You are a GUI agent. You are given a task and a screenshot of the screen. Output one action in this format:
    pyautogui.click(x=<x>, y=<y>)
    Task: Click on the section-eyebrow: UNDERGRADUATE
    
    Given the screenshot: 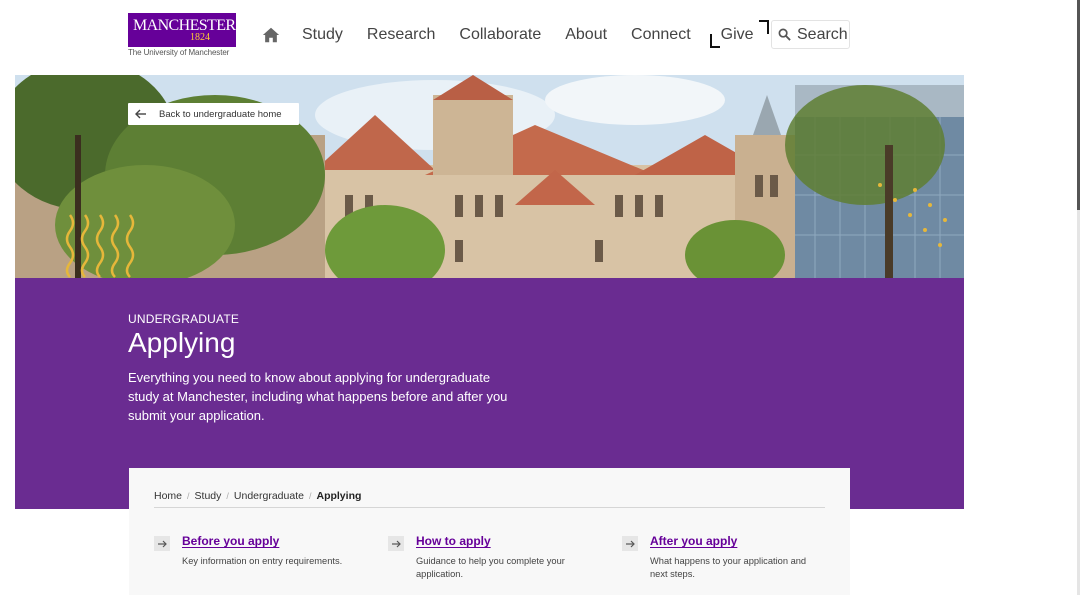 What is the action you would take?
    pyautogui.click(x=184, y=319)
    